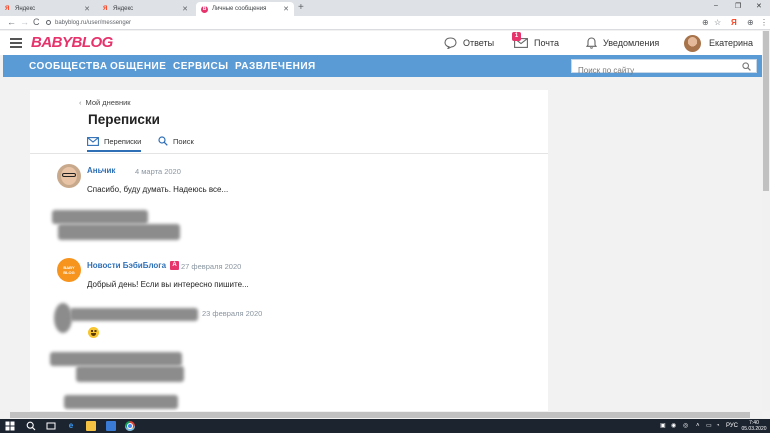 Image resolution: width=770 pixels, height=433 pixels. What do you see at coordinates (738, 6) in the screenshot?
I see `restore-window-icon: ❐` at bounding box center [738, 6].